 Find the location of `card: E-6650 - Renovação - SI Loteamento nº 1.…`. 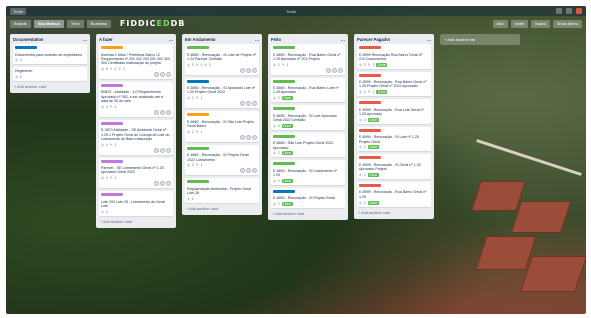

card: E-6650 - Renovação - SI Loteamento nº 1.… is located at coordinates (308, 172).